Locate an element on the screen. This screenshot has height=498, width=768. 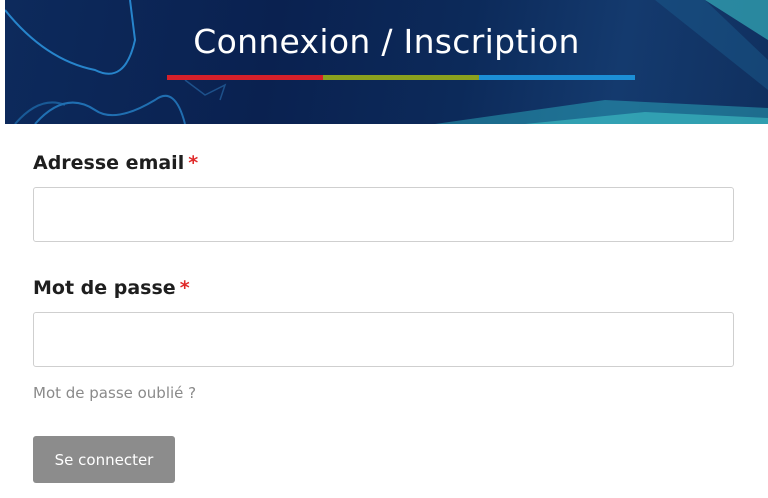
title-underline is located at coordinates (401, 77).